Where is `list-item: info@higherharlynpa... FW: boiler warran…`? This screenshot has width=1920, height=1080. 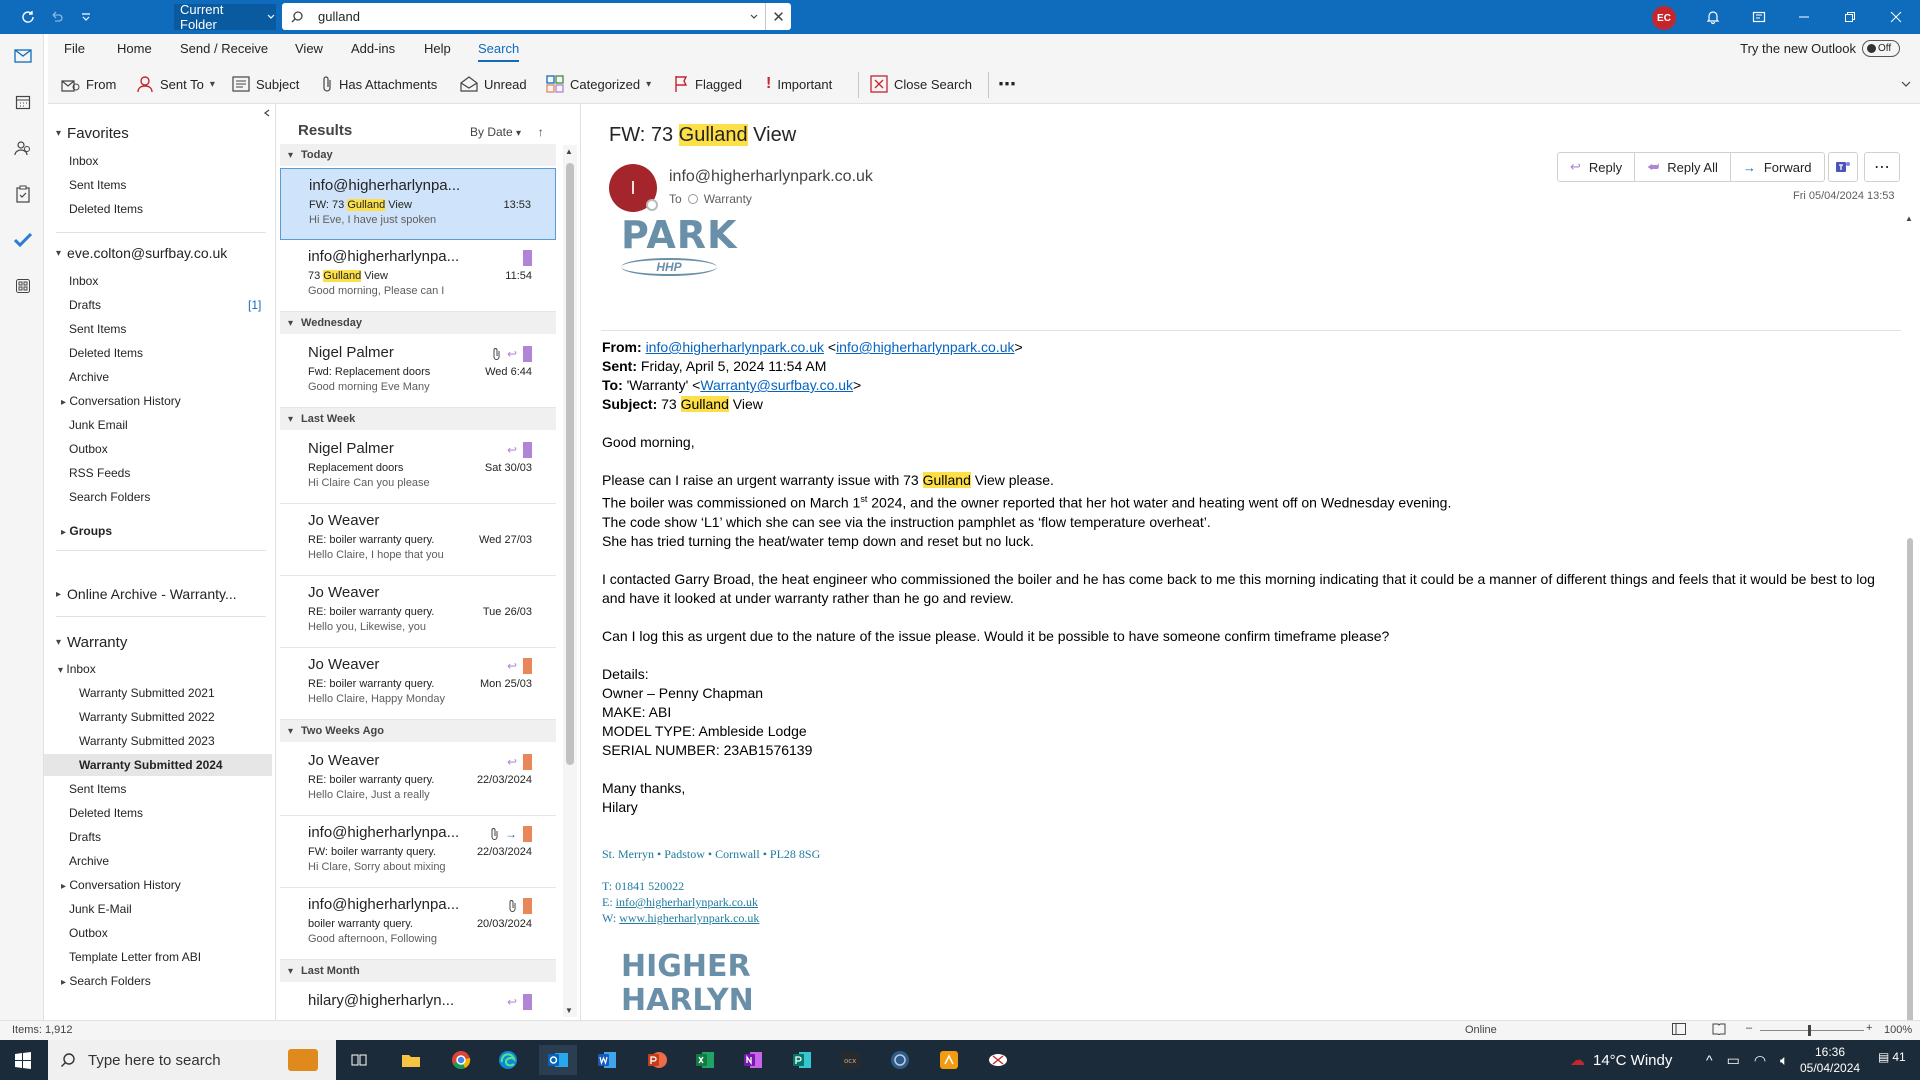
list-item: info@higherharlynpa... FW: boiler warran… is located at coordinates (418, 852).